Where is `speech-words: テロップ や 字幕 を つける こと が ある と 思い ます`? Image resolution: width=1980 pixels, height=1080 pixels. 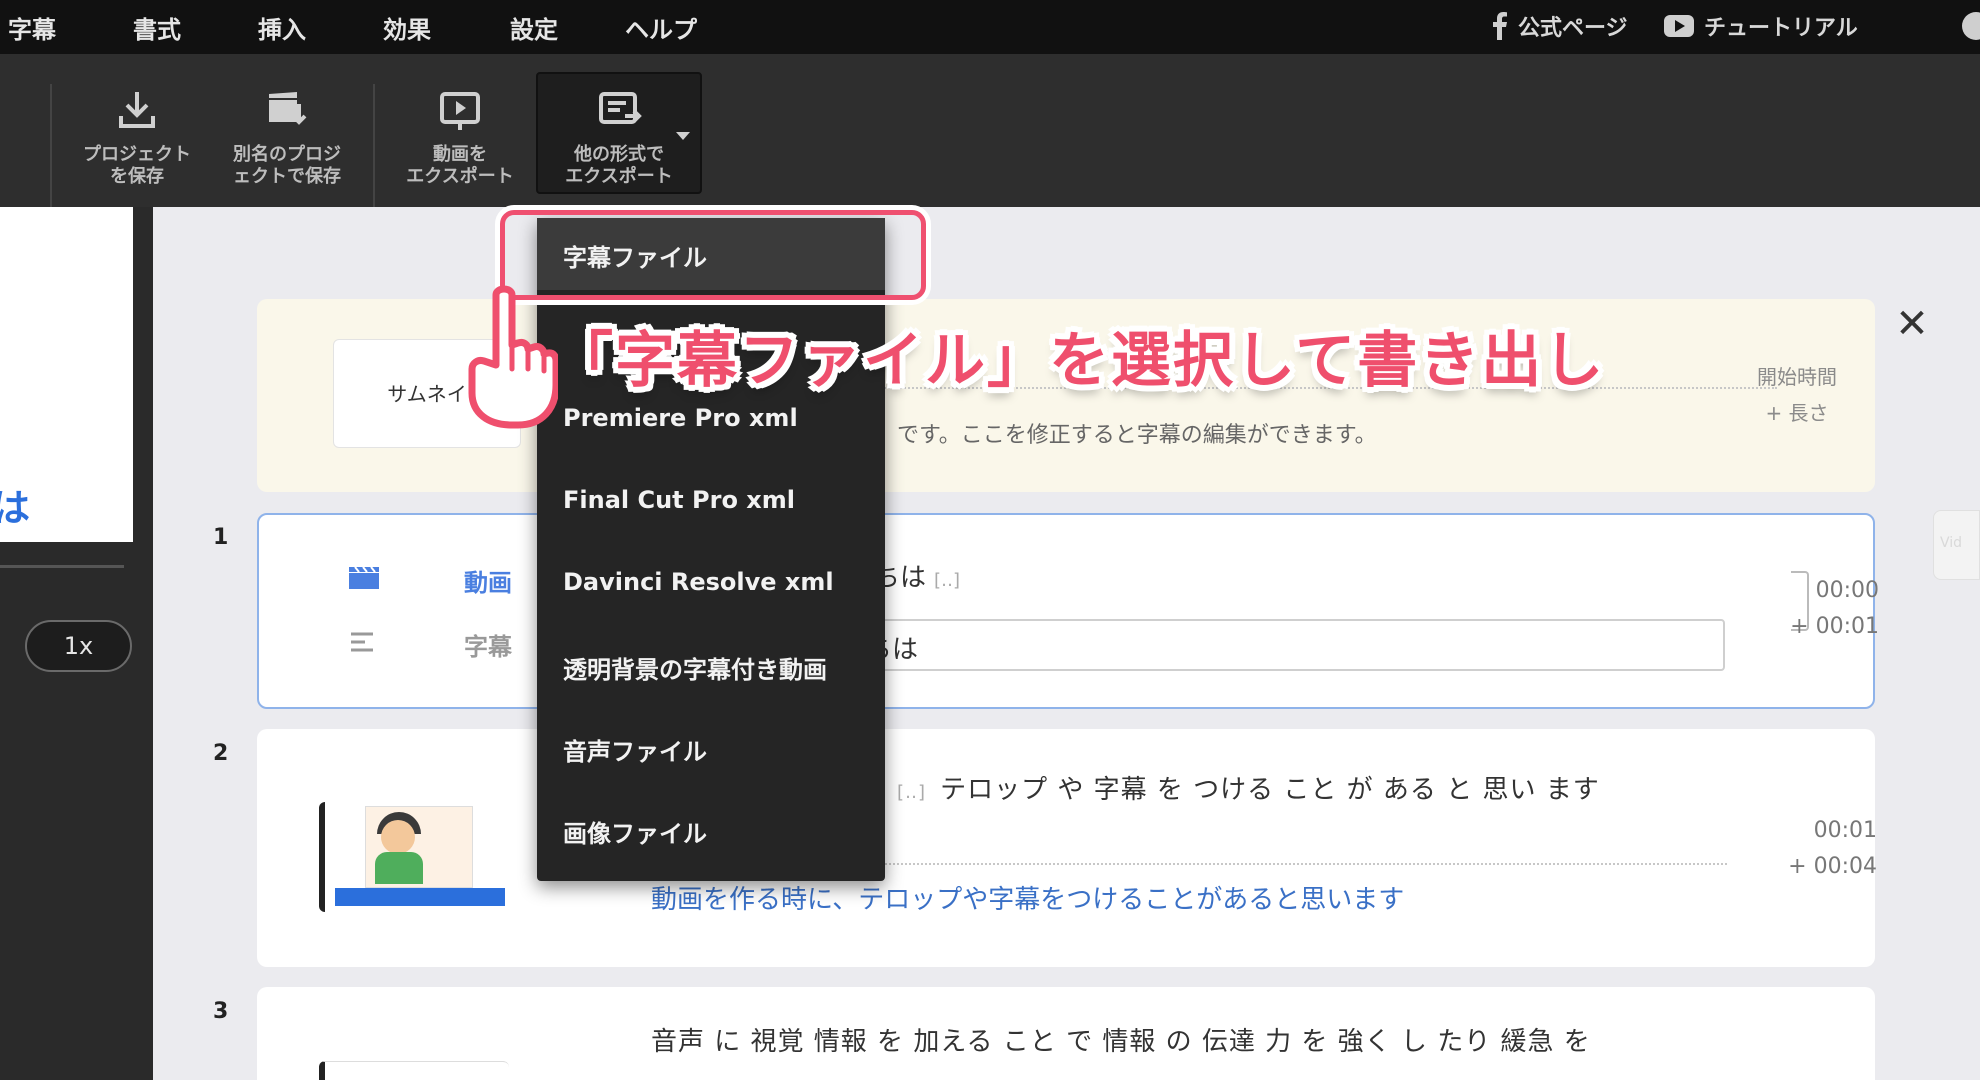
speech-words: テロップ や 字幕 を つける こと が ある と 思い ます is located at coordinates (1270, 790).